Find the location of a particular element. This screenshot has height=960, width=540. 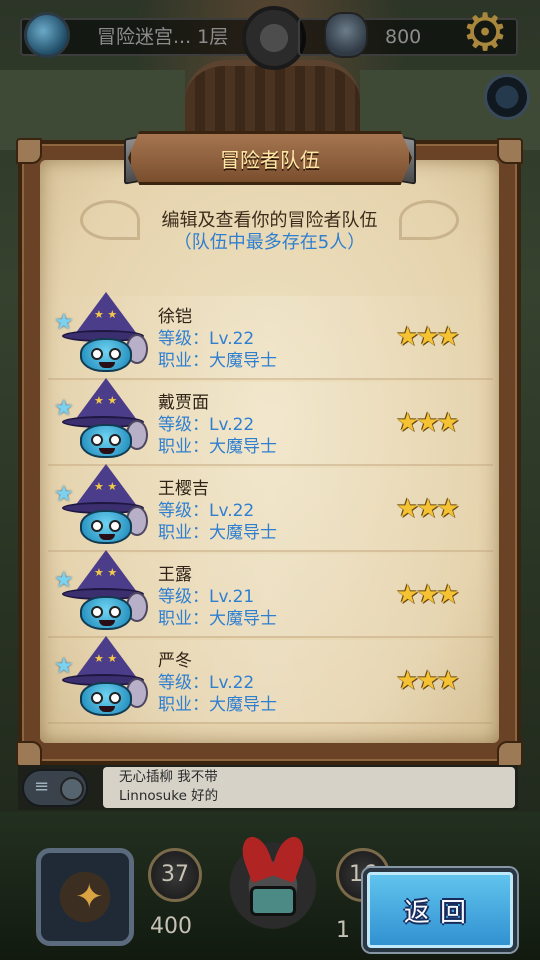

member-row: ★ ★ ★ 戴贾面 等级：Lv.22 职业：大魔导士 ★★★ is located at coordinates (270, 422).